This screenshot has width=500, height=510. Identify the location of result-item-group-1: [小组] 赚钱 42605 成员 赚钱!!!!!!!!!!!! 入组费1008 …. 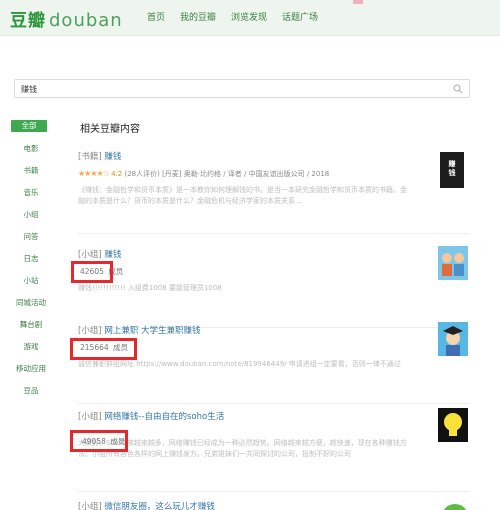
(270, 287).